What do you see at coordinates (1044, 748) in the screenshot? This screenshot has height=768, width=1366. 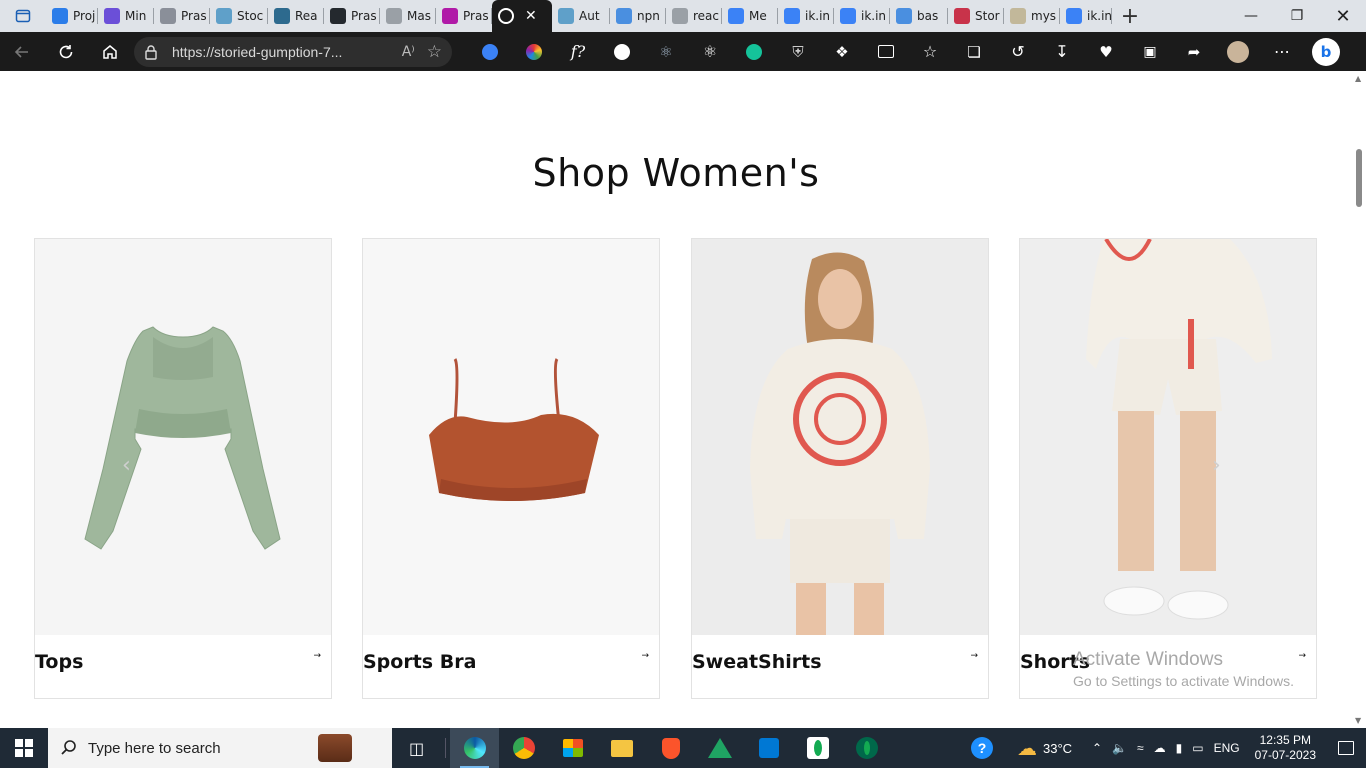 I see `weather-widget: ☁ 33°C` at bounding box center [1044, 748].